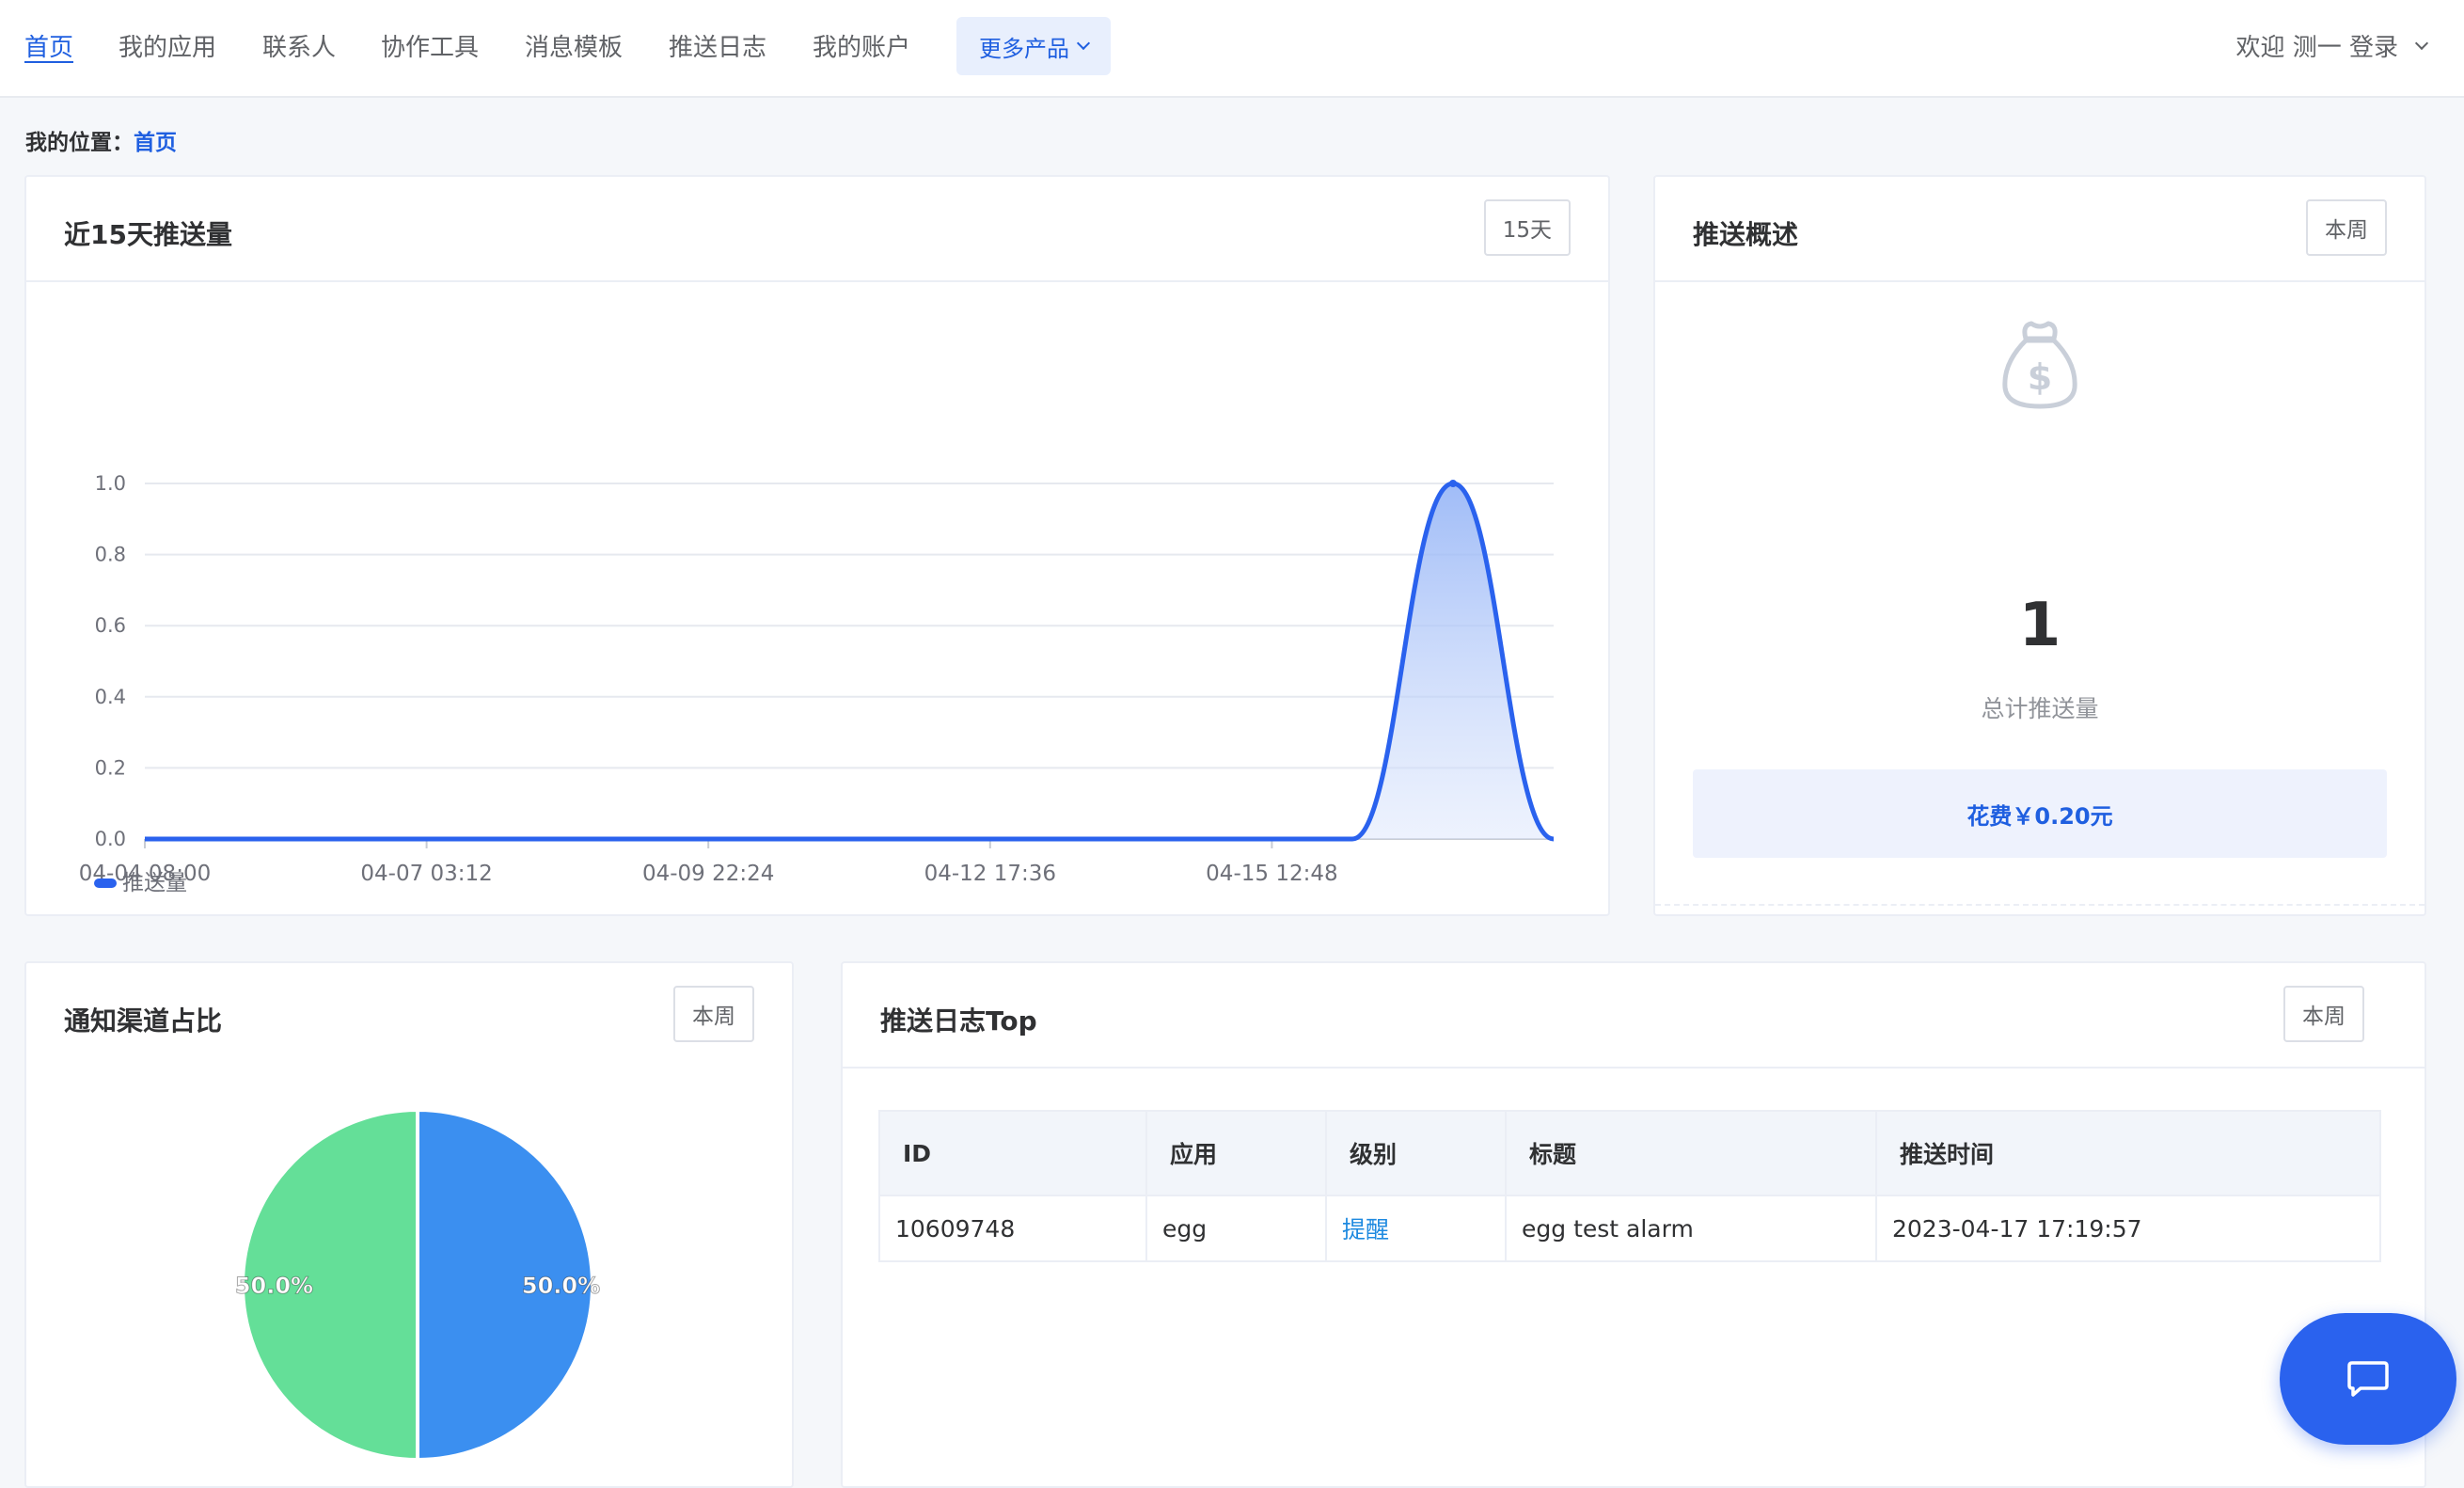  What do you see at coordinates (1365, 1230) in the screenshot?
I see `level-link: 提醒` at bounding box center [1365, 1230].